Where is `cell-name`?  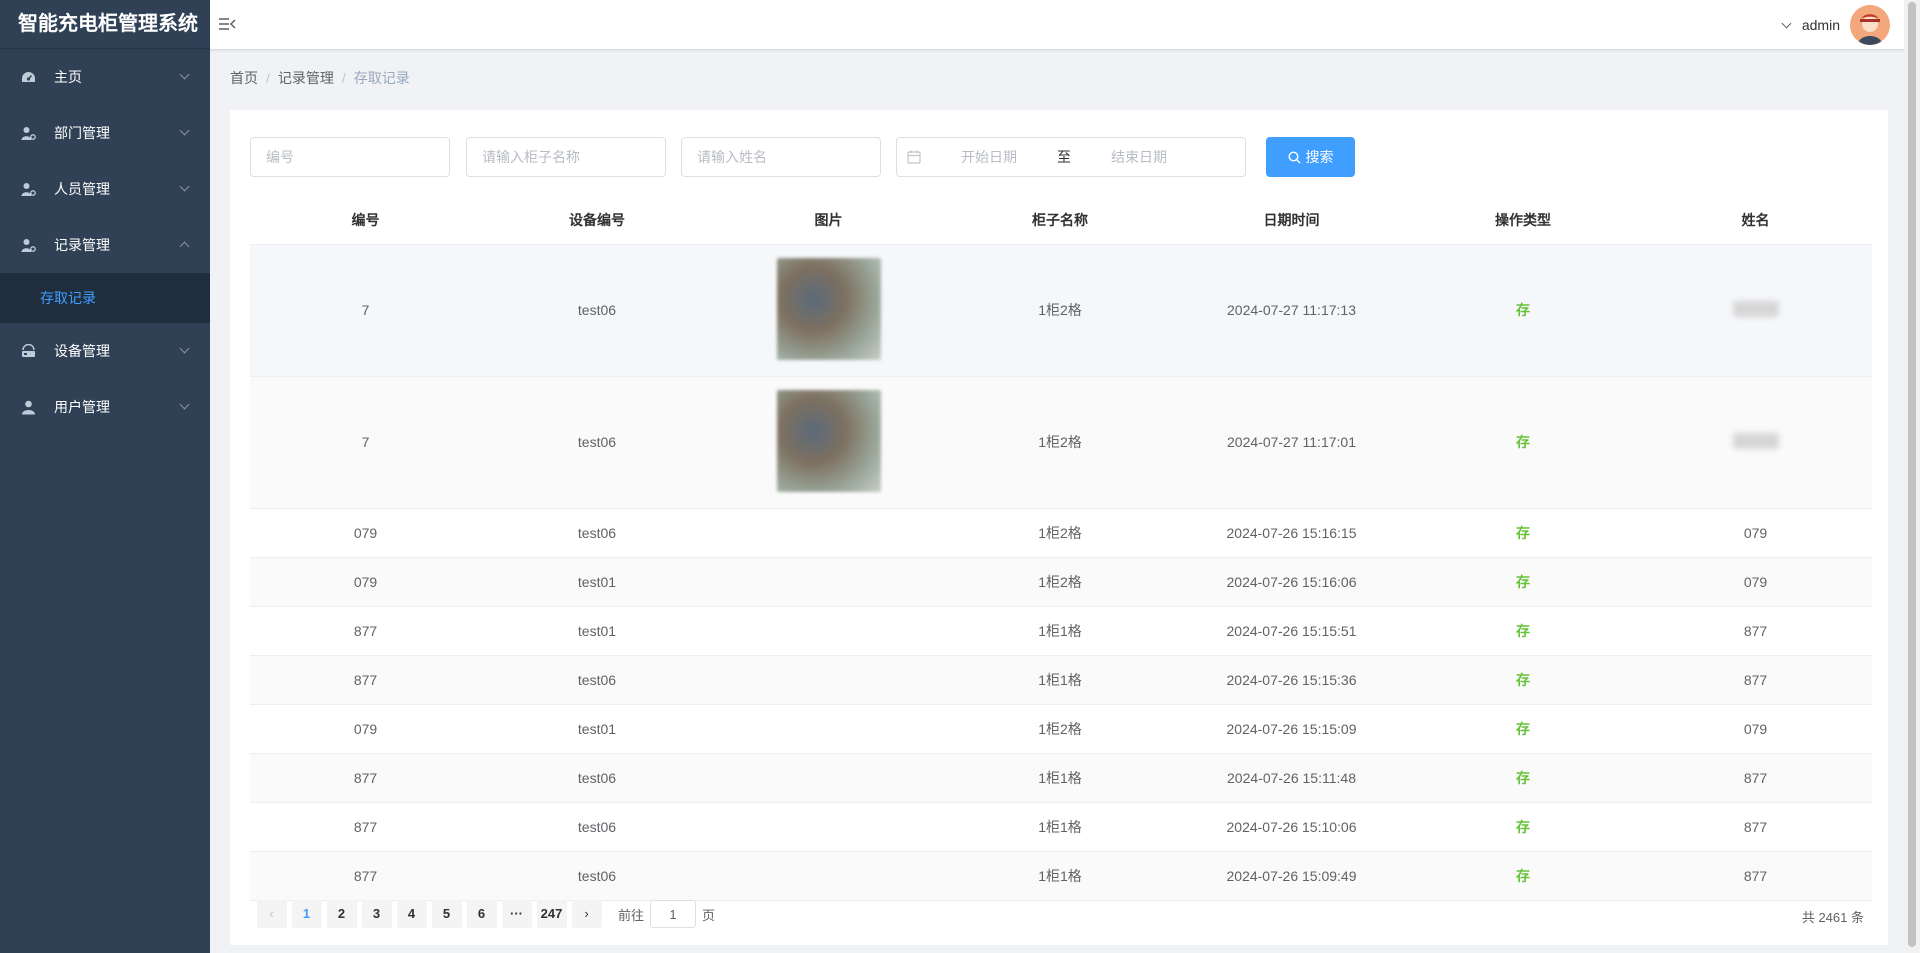
cell-name is located at coordinates (1755, 442).